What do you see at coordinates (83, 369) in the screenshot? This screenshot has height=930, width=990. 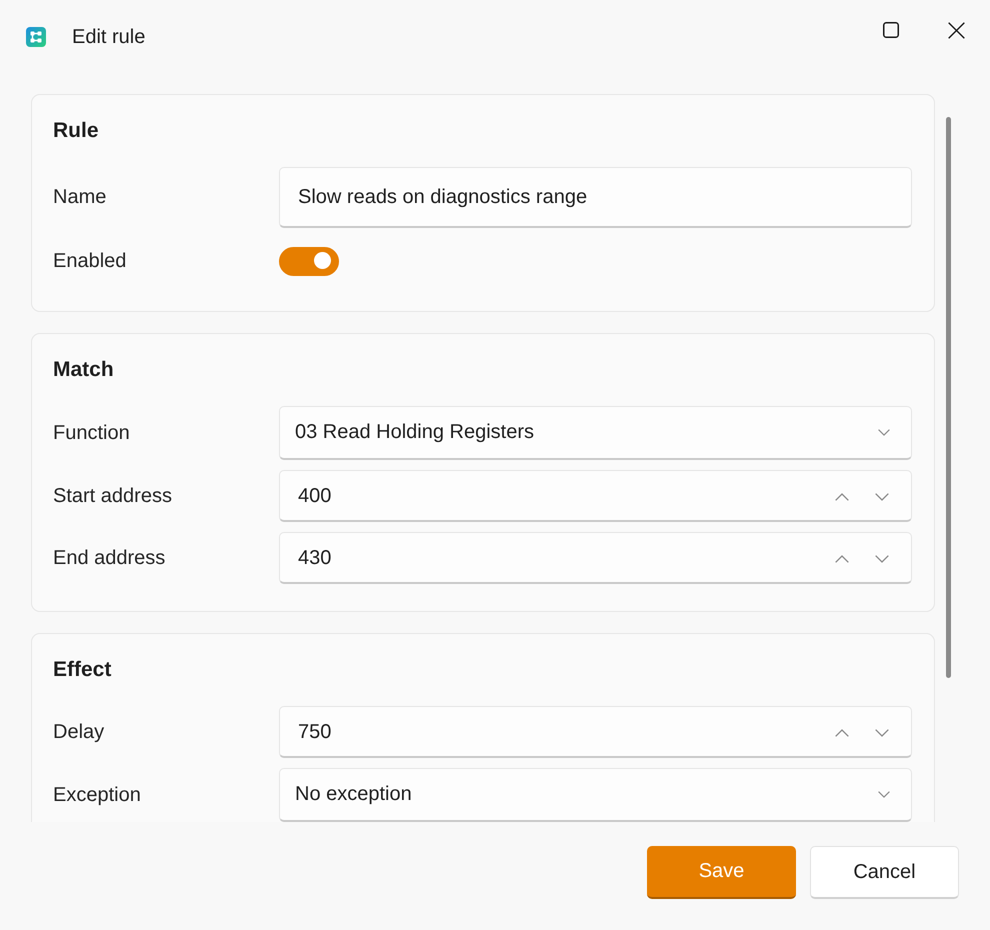 I see `section-title: Match` at bounding box center [83, 369].